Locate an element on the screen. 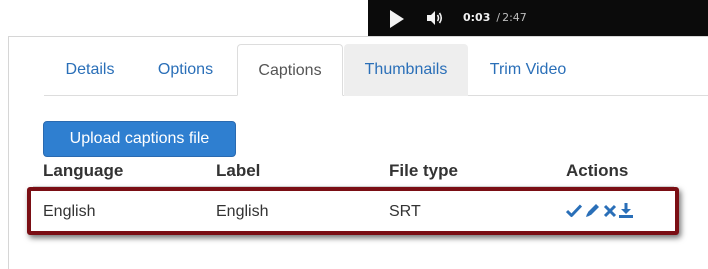 The image size is (708, 269). play-icon is located at coordinates (397, 19).